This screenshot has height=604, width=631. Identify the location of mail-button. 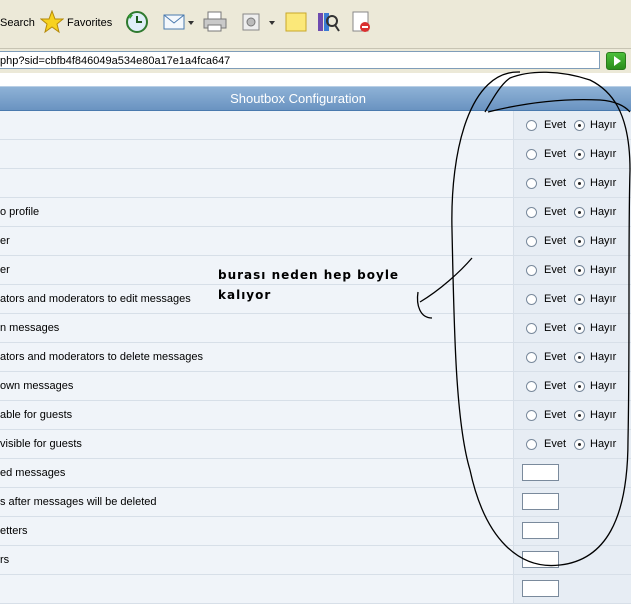
(179, 23).